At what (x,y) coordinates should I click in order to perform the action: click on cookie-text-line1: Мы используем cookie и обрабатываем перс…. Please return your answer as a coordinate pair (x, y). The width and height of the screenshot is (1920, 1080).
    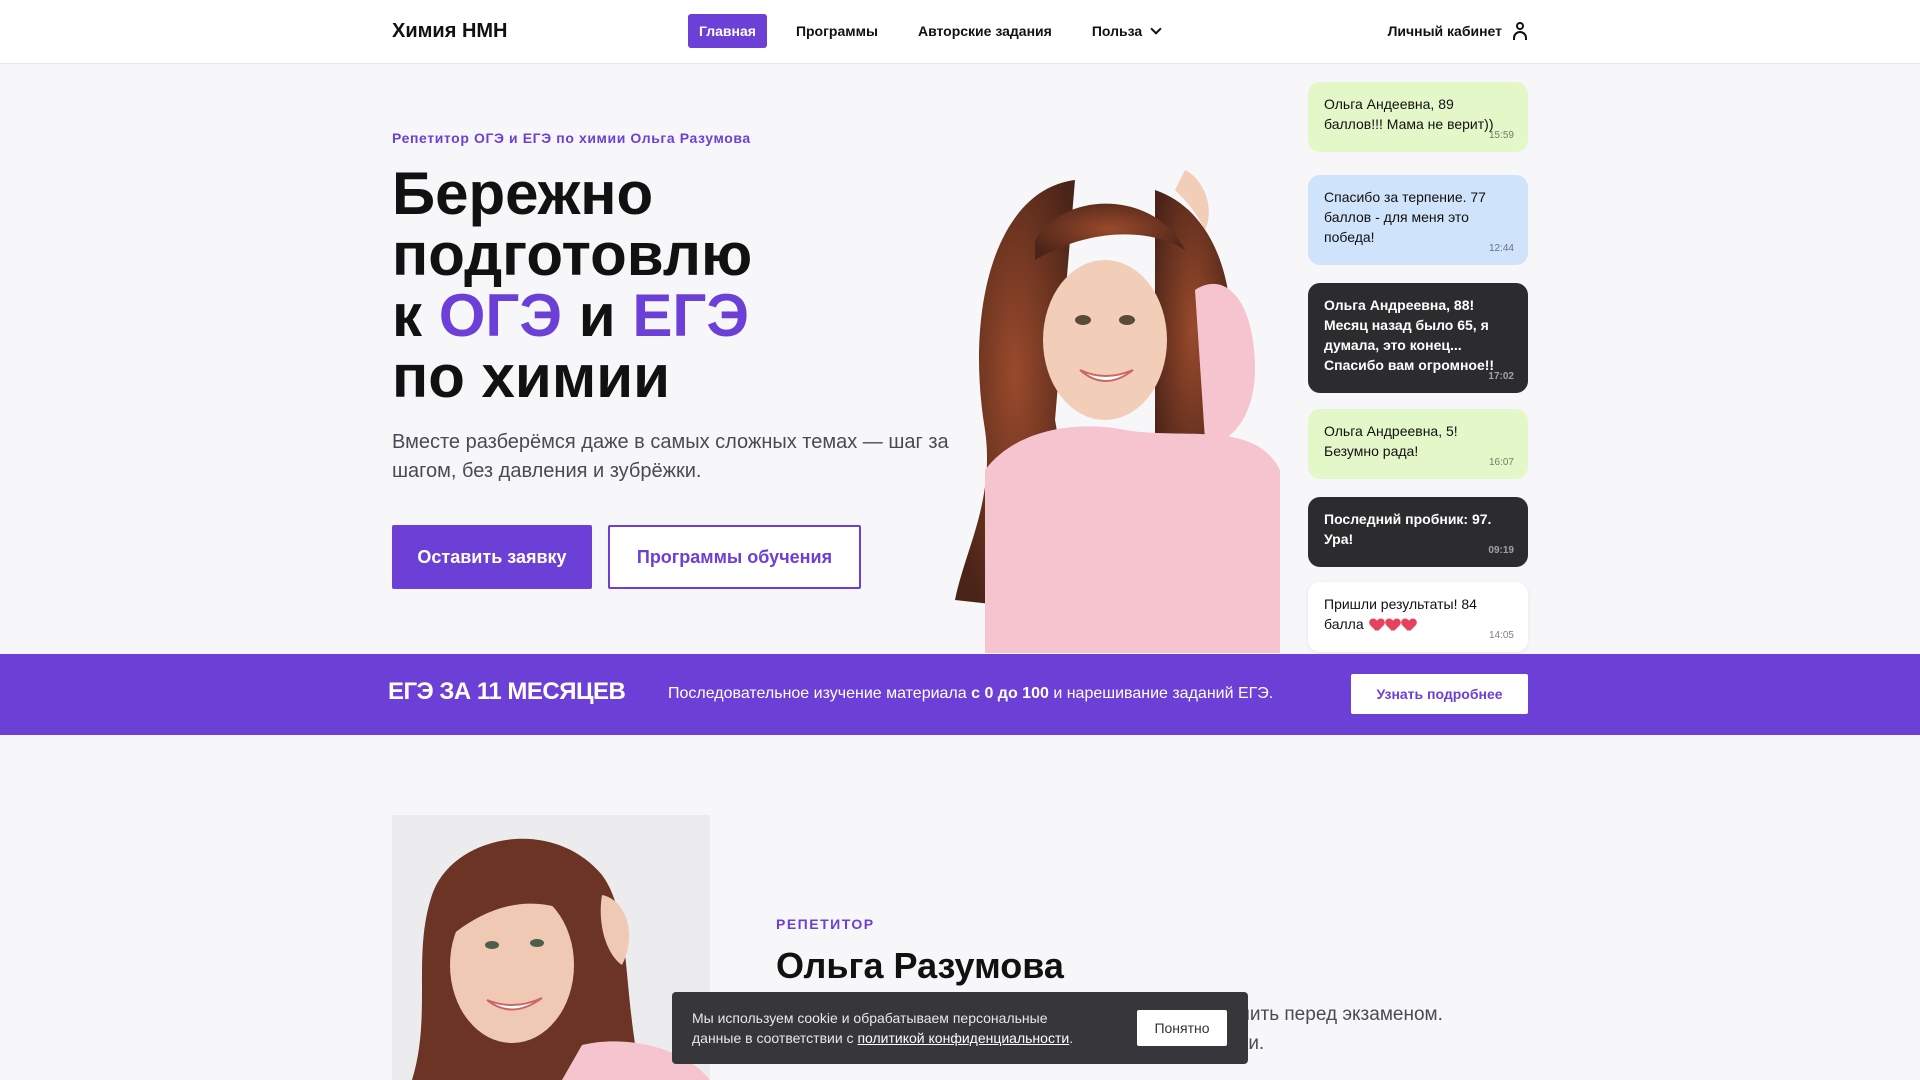
    Looking at the image, I should click on (870, 1018).